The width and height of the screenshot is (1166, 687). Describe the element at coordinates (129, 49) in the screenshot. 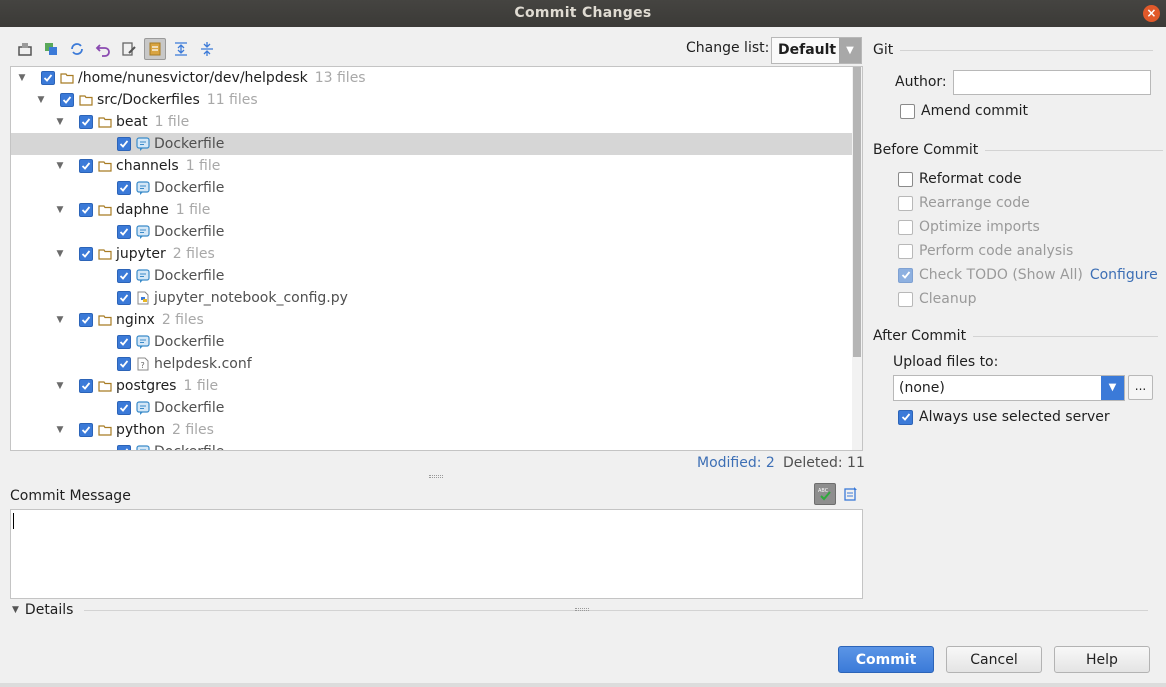

I see `edit-source-icon` at that location.